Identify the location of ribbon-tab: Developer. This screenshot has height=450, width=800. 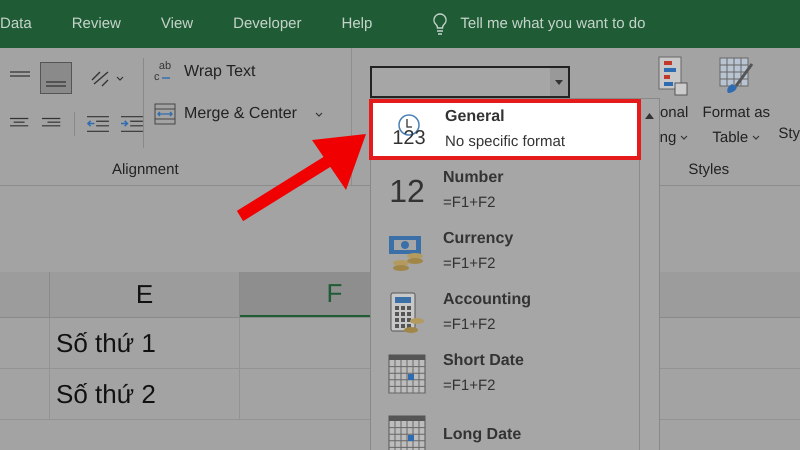
(267, 24).